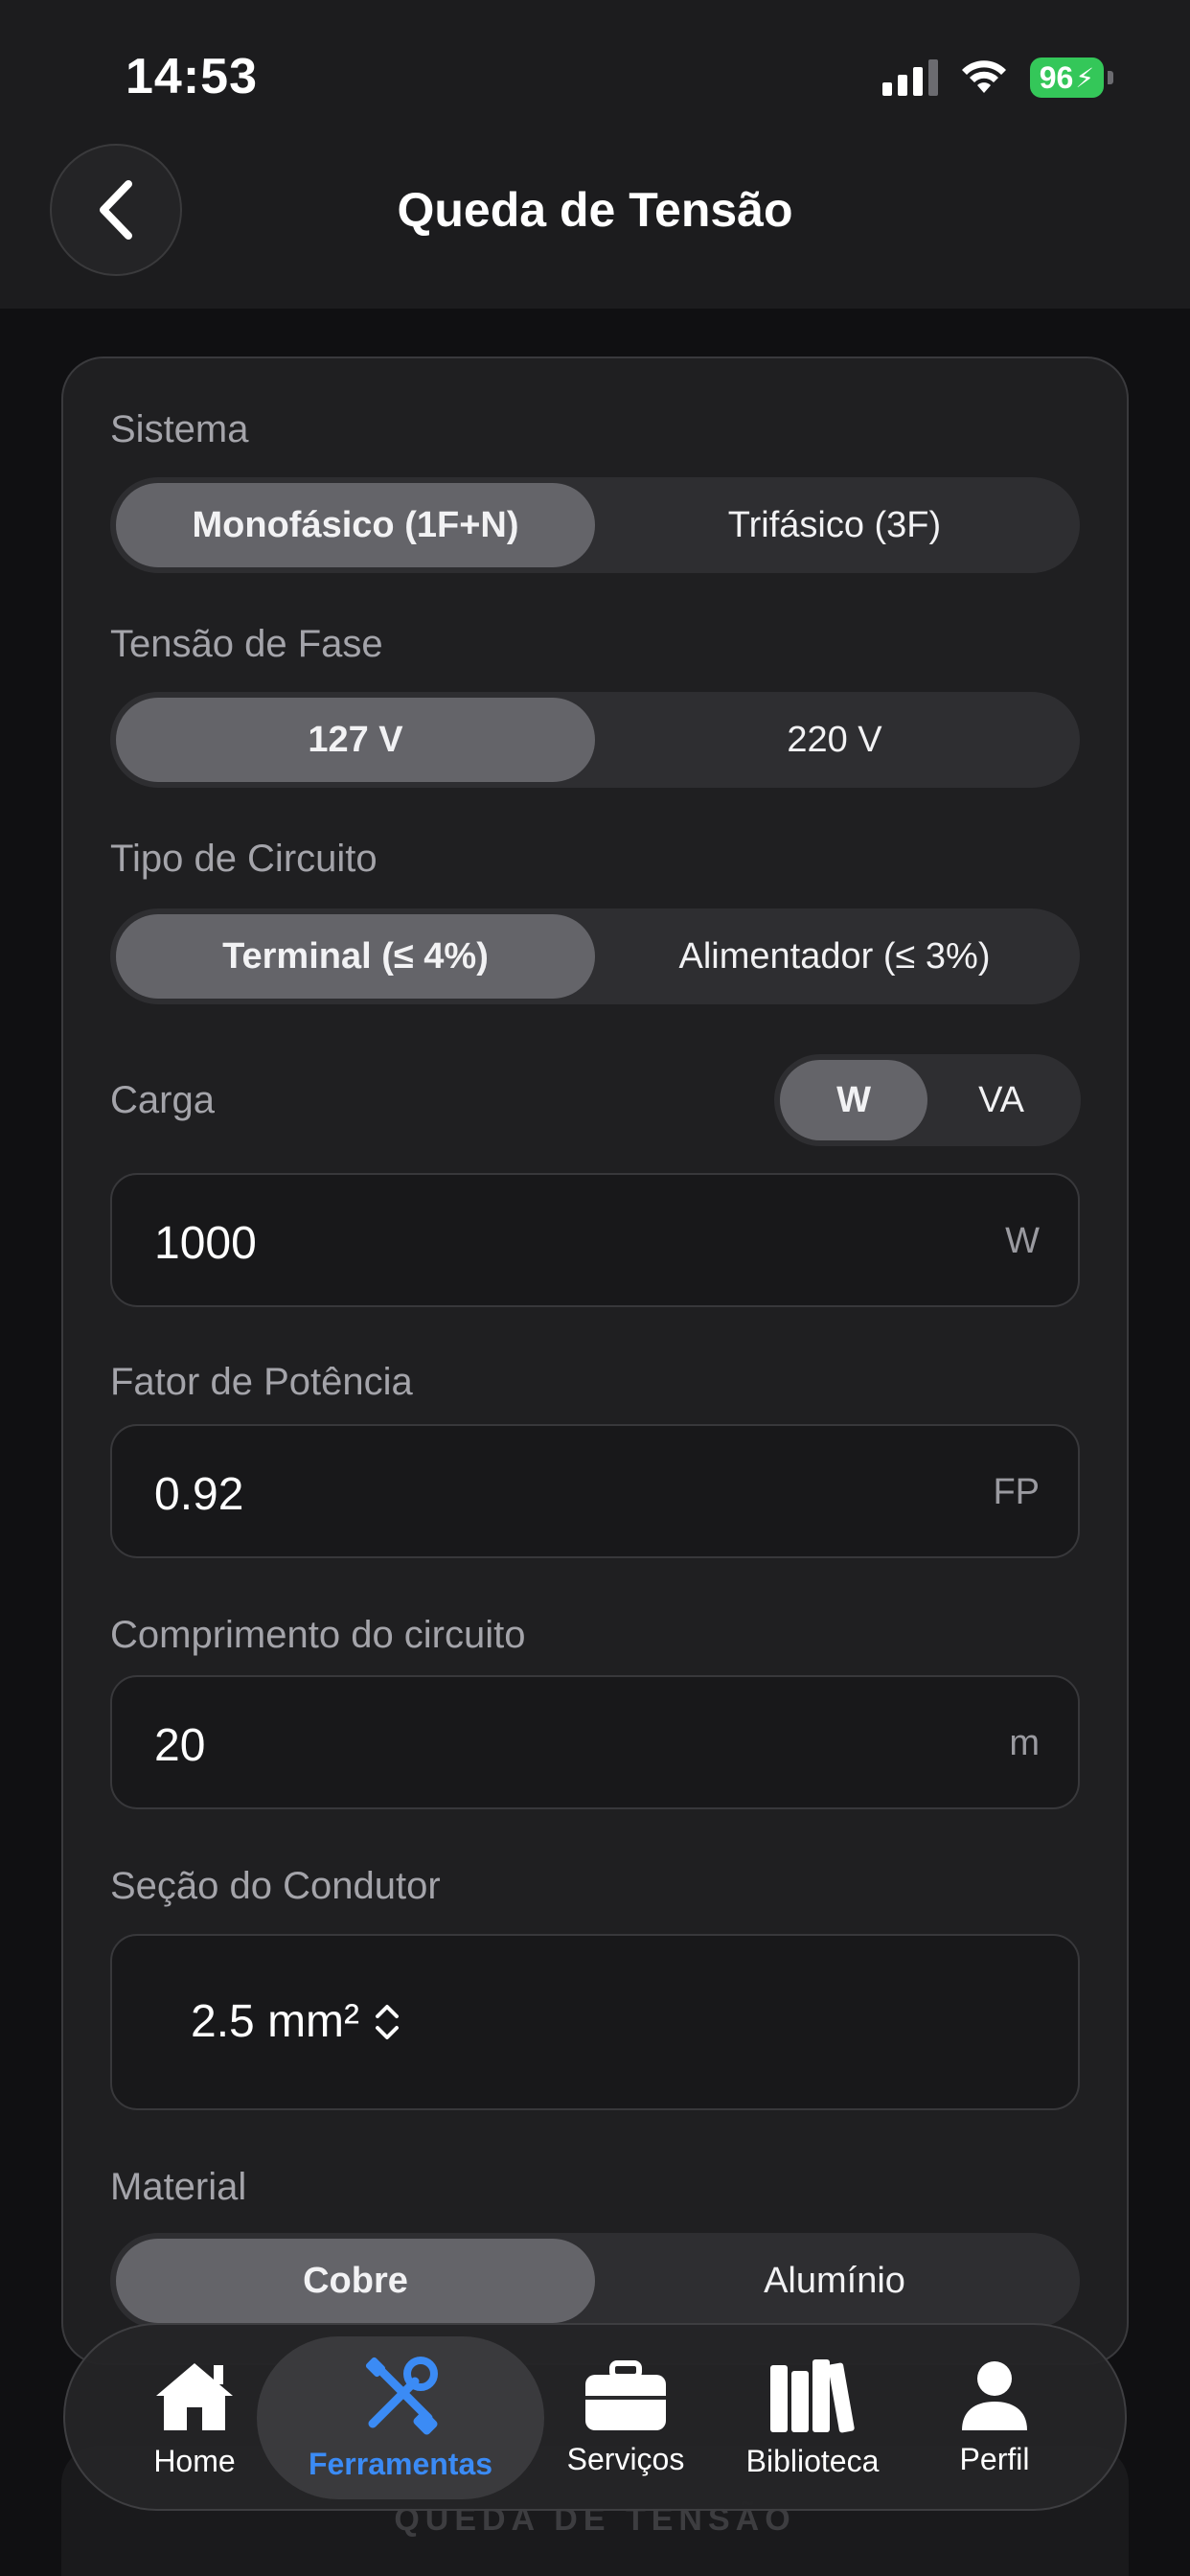  What do you see at coordinates (195, 2396) in the screenshot?
I see `house-icon` at bounding box center [195, 2396].